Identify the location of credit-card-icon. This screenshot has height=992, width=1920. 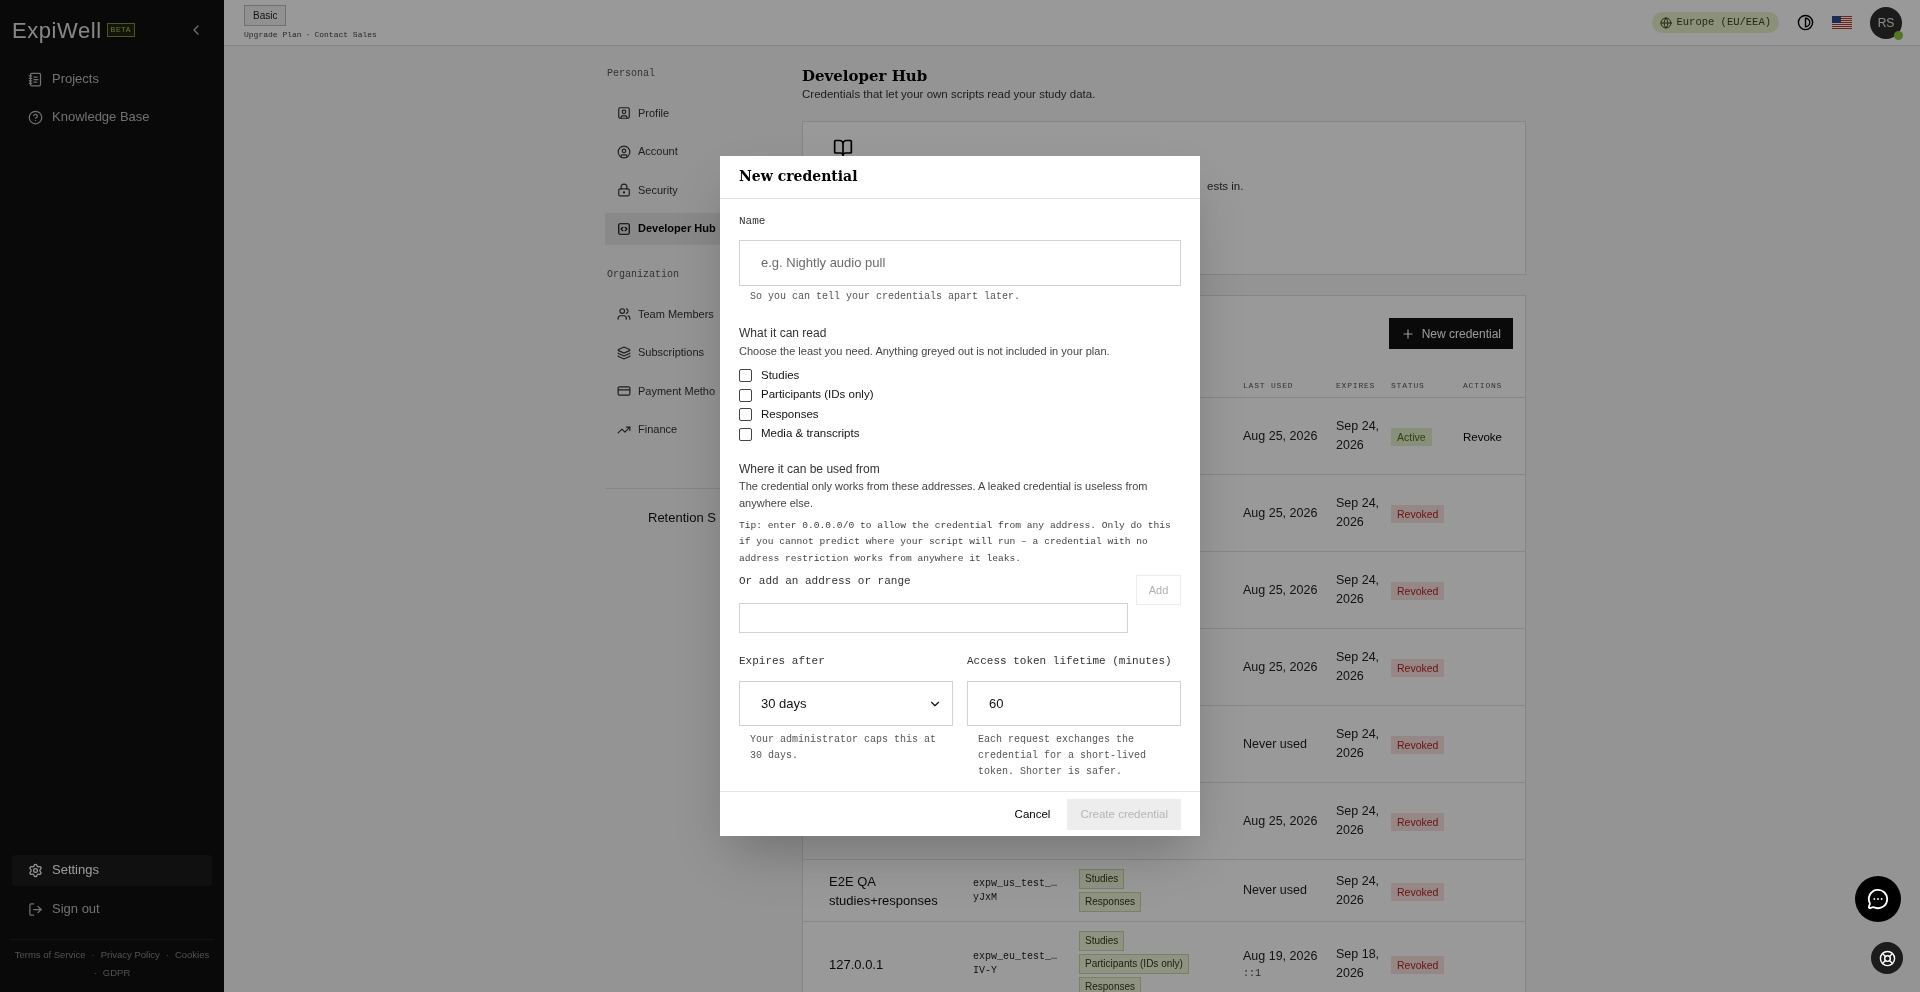
(624, 391).